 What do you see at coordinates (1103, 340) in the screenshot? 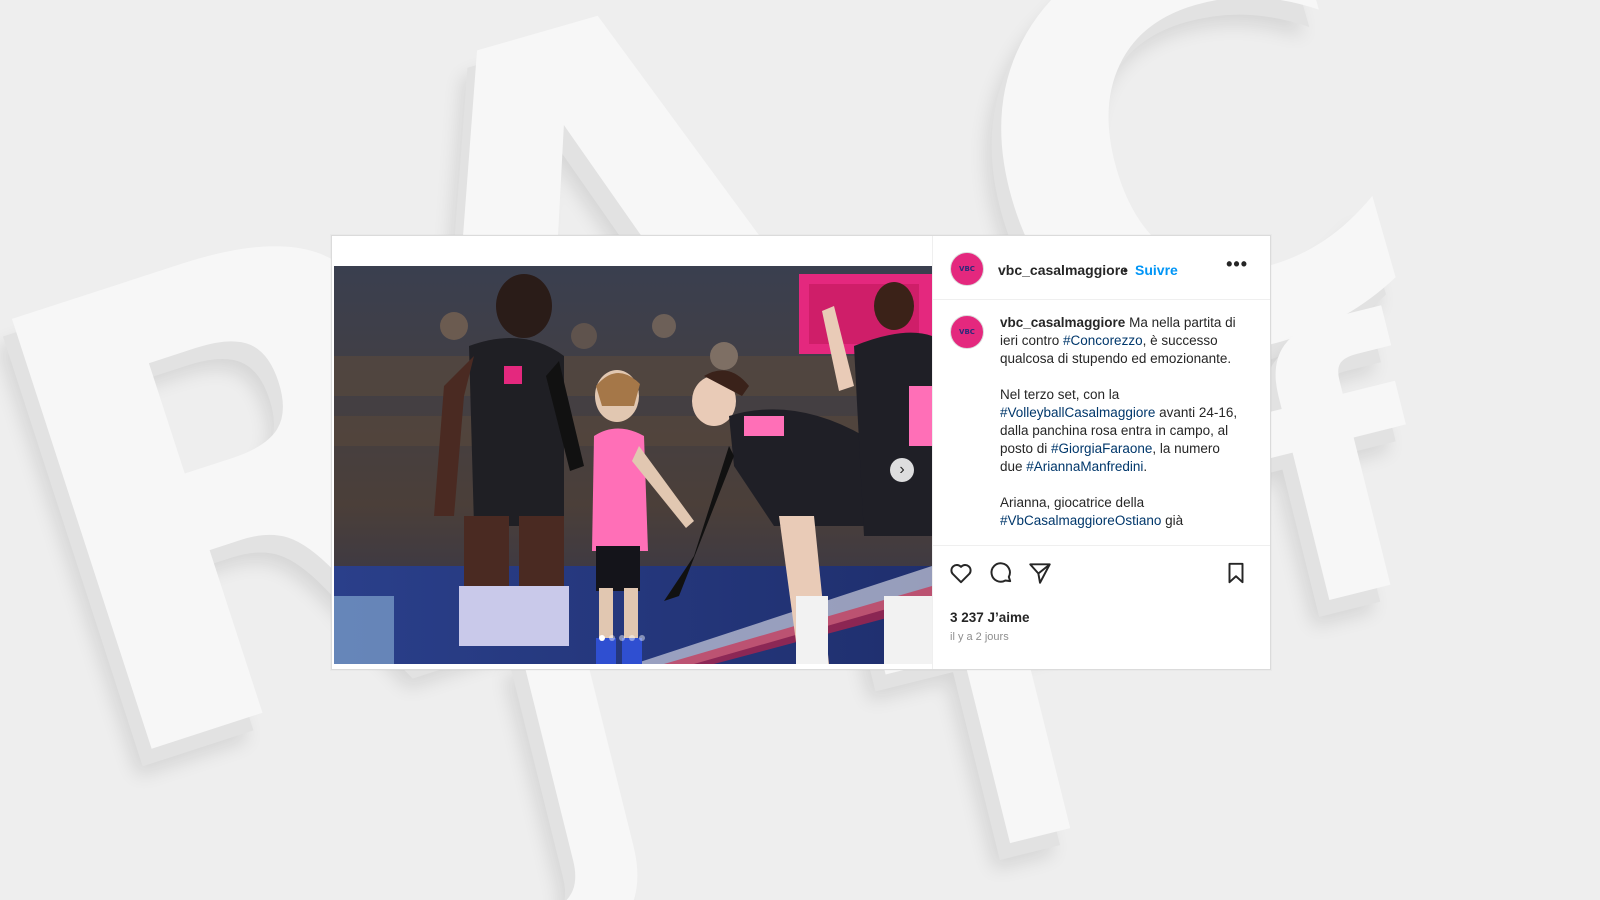
I see `hashtag-link: #Concorezzo` at bounding box center [1103, 340].